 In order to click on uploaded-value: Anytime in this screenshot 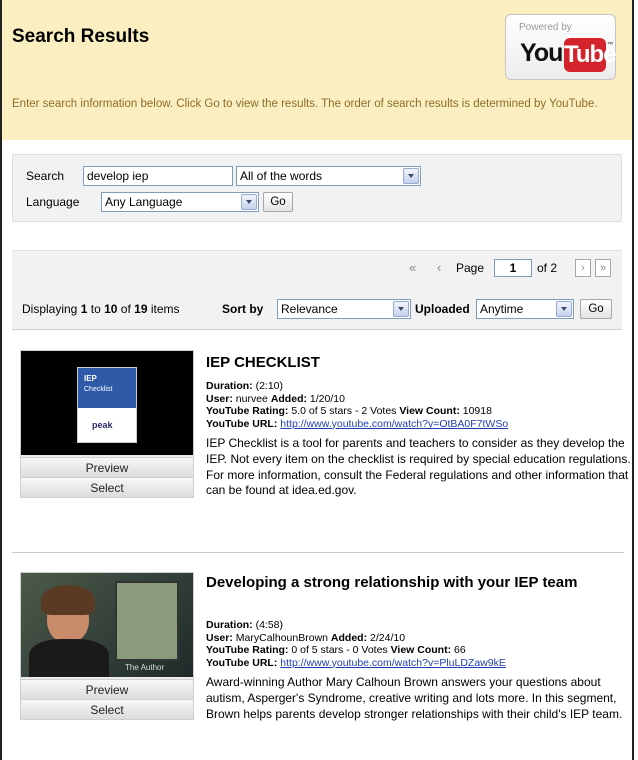, I will do `click(502, 309)`.